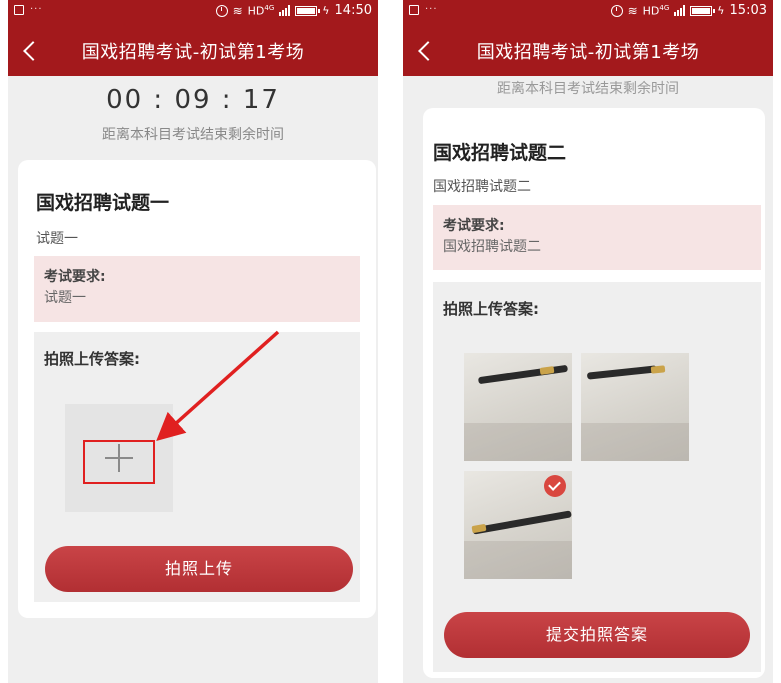 This screenshot has width=781, height=683. Describe the element at coordinates (588, 12) in the screenshot. I see `status-bar: ··· ≋ HD4G ϟ 15:03` at that location.